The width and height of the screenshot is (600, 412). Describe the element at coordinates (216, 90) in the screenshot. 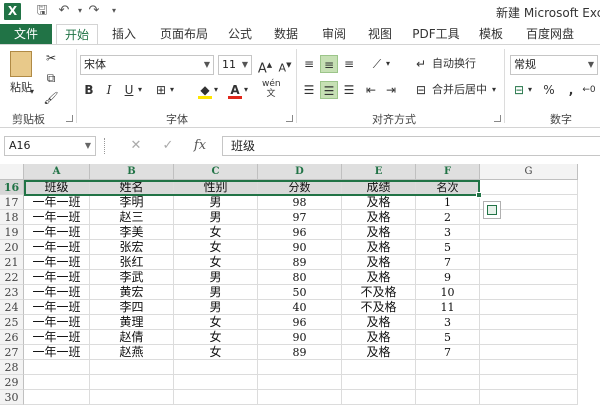

I see `fill-color-dropdown-icon: ▾` at that location.